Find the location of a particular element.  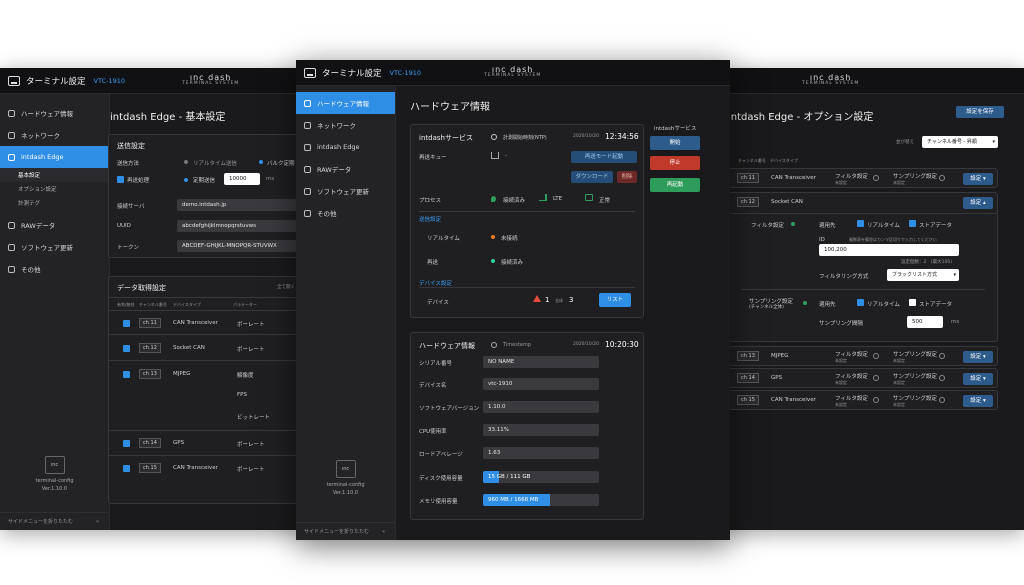

sampling-realtime-checkbox is located at coordinates (860, 302).